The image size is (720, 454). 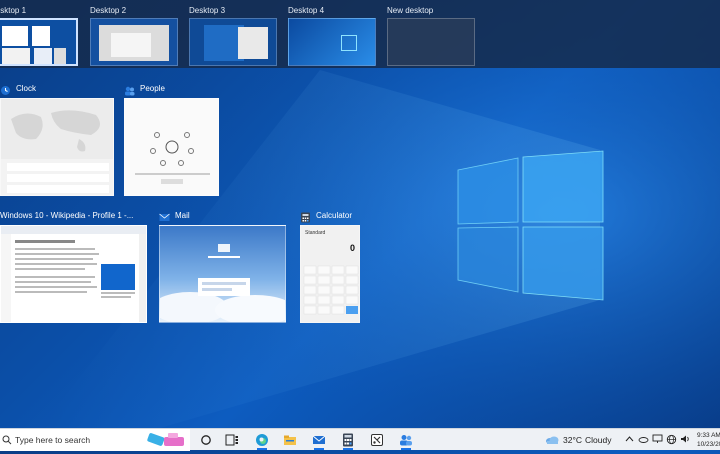 What do you see at coordinates (164, 215) in the screenshot?
I see `mail-app-icon` at bounding box center [164, 215].